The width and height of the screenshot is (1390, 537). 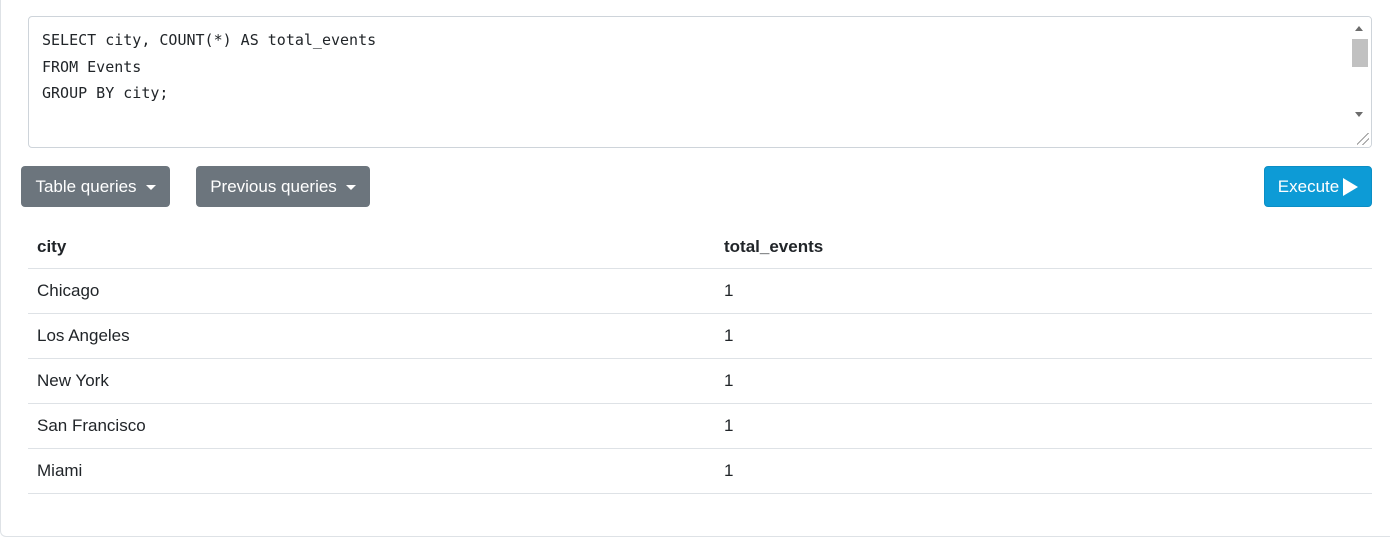 I want to click on table-row: Miami 1, so click(x=700, y=471).